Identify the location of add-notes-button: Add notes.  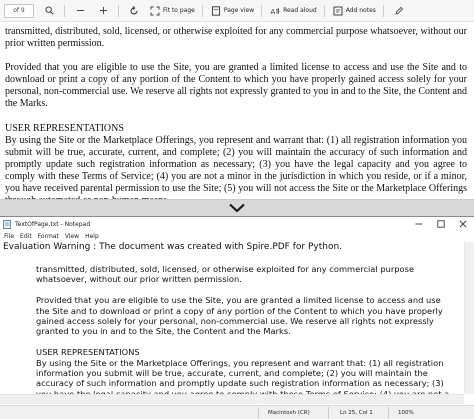
(354, 11).